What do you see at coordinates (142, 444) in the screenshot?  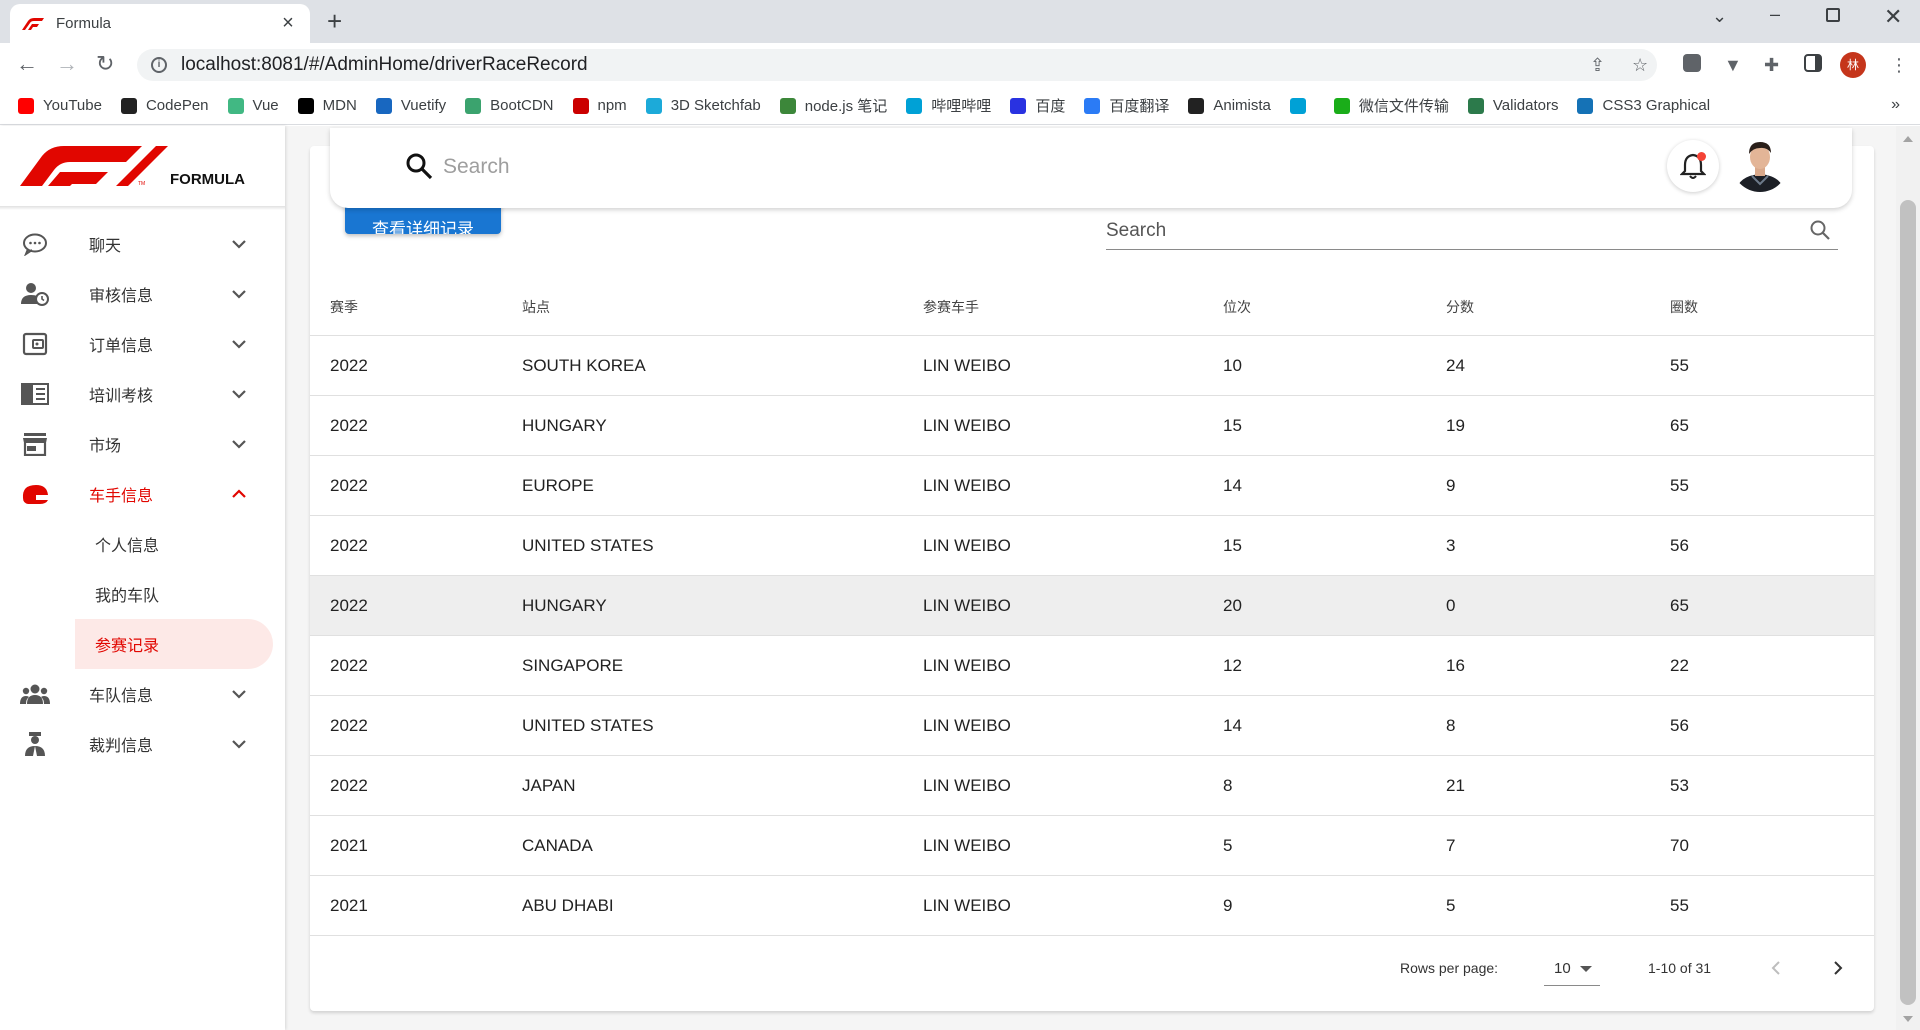 I see `sidebar-item-market: 市场` at bounding box center [142, 444].